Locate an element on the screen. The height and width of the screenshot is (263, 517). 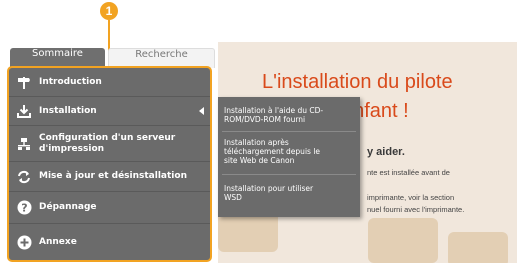
page-headline: L'installation du pilote is located at coordinates (357, 82).